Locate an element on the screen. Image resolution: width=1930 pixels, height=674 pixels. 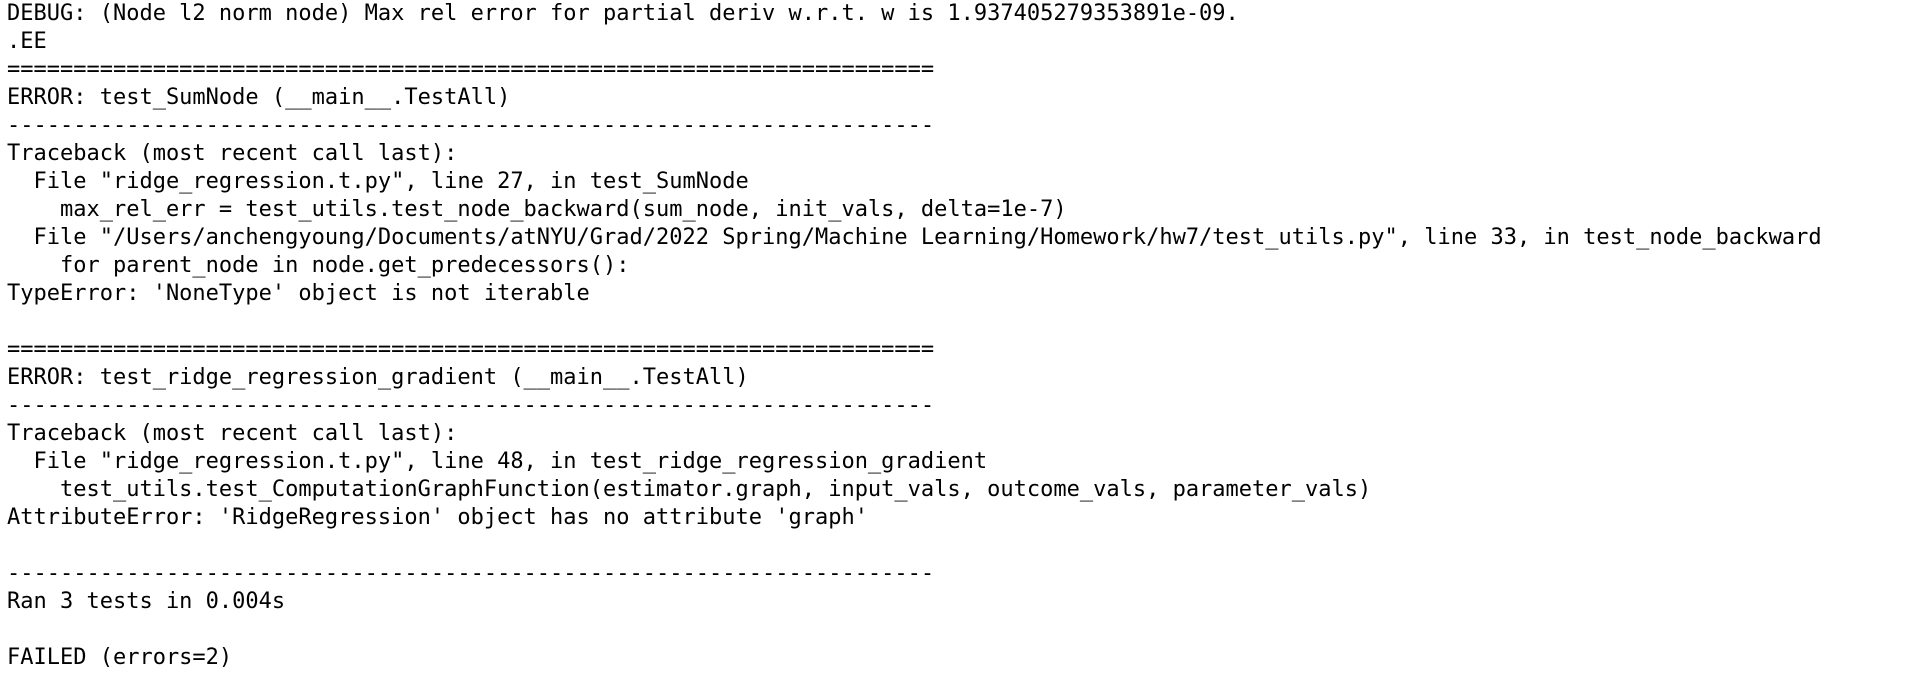
test-summary-line: Ran 3 tests in 0.004s is located at coordinates (146, 601).